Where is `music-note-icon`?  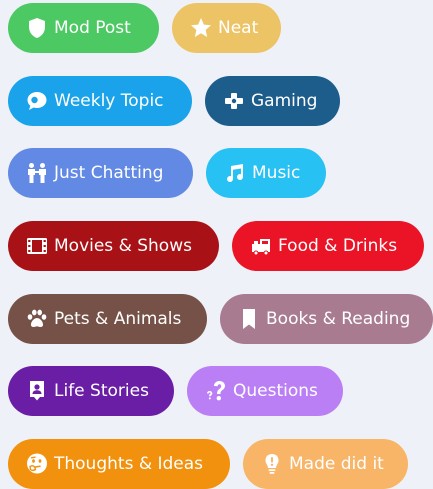 music-note-icon is located at coordinates (235, 173).